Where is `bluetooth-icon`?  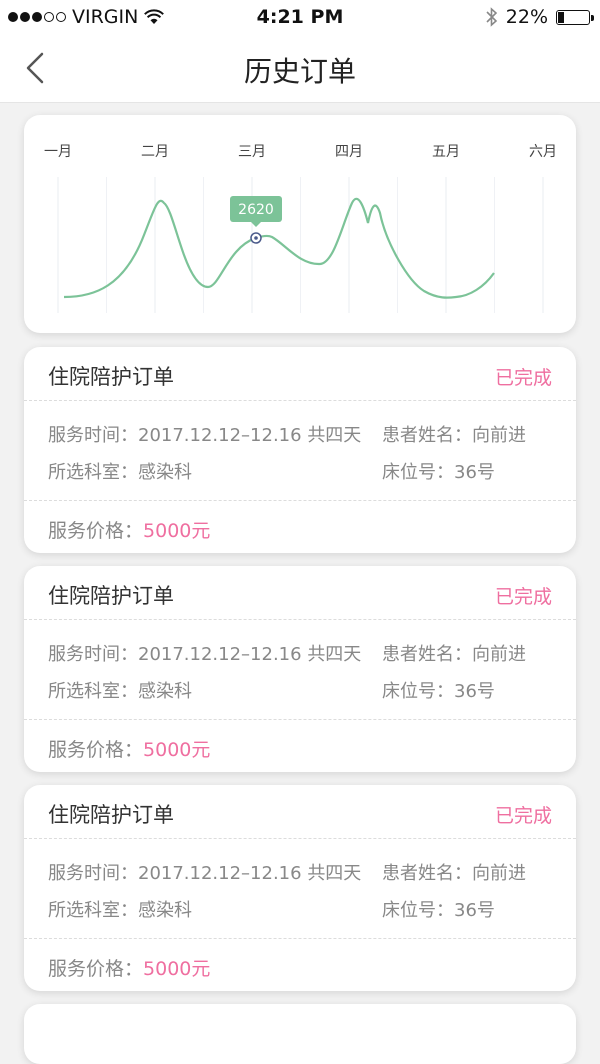
bluetooth-icon is located at coordinates (491, 17).